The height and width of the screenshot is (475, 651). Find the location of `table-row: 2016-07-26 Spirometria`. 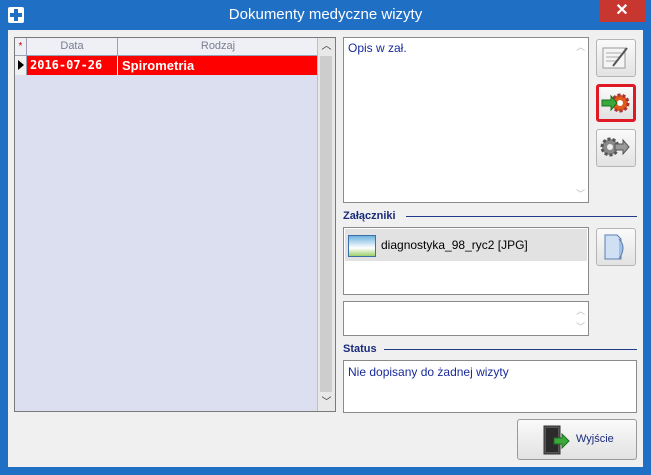

table-row: 2016-07-26 Spirometria is located at coordinates (167, 65).